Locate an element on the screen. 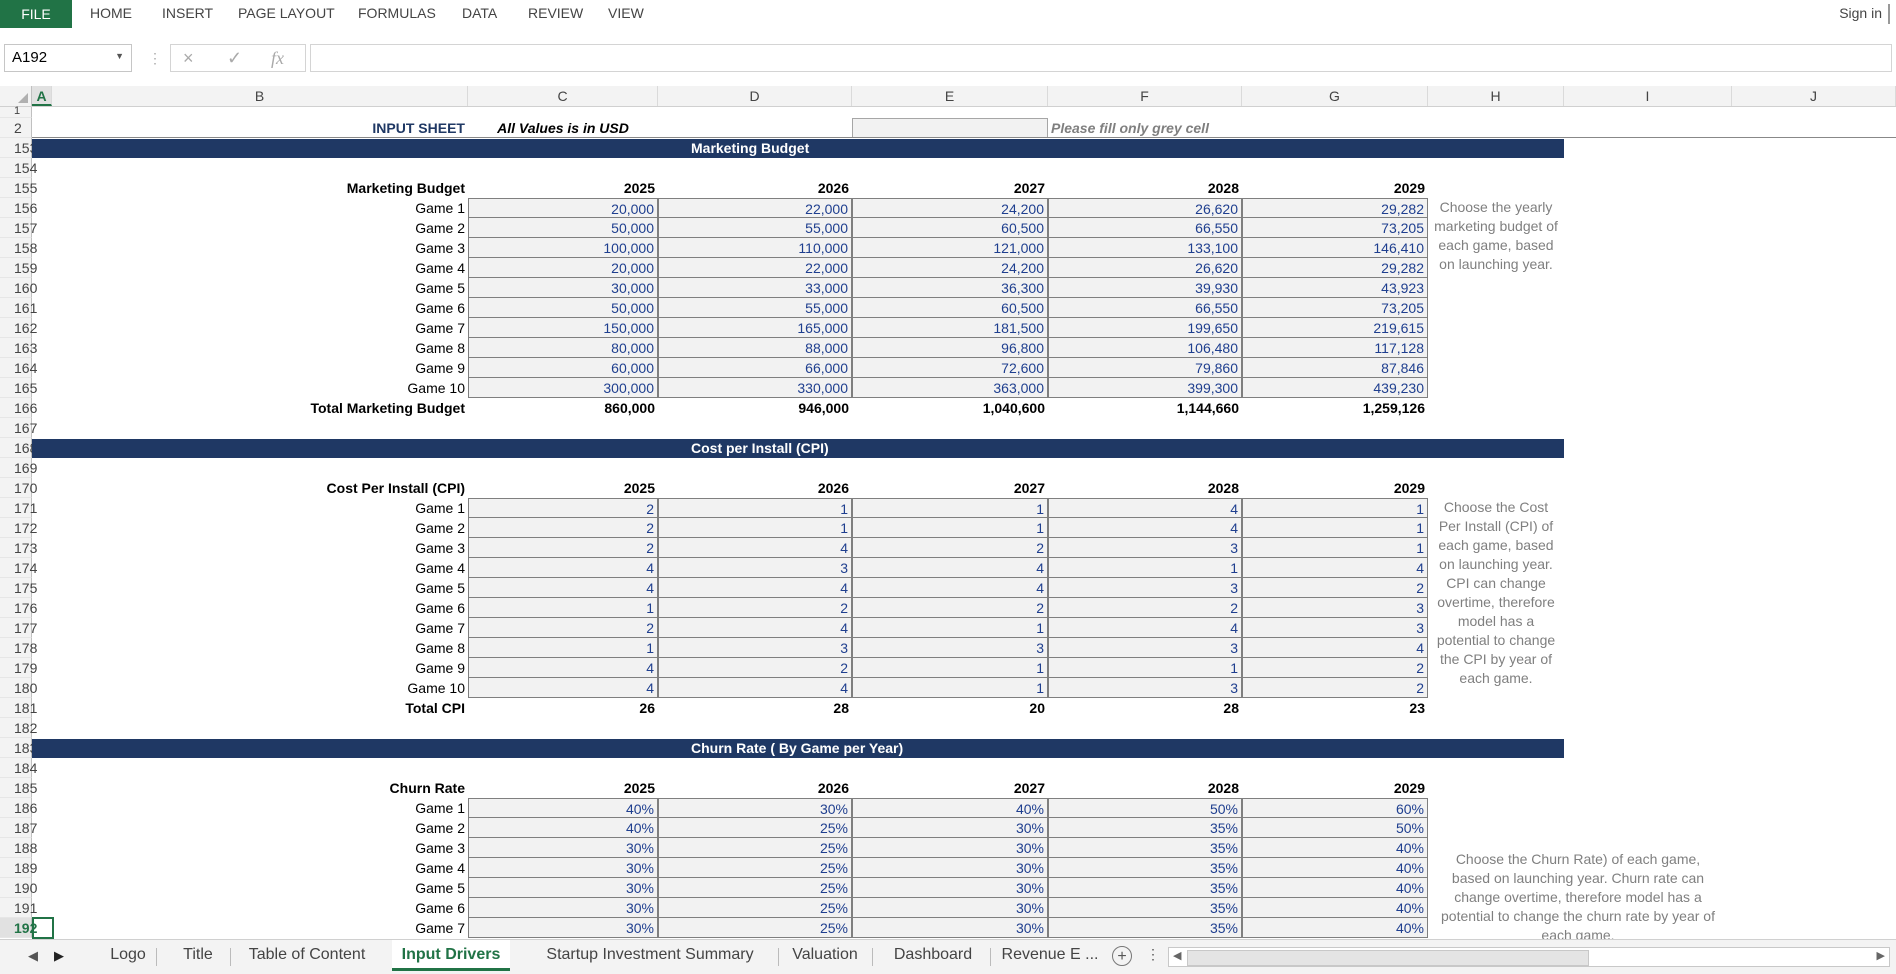  column-header-j: J is located at coordinates (1814, 96).